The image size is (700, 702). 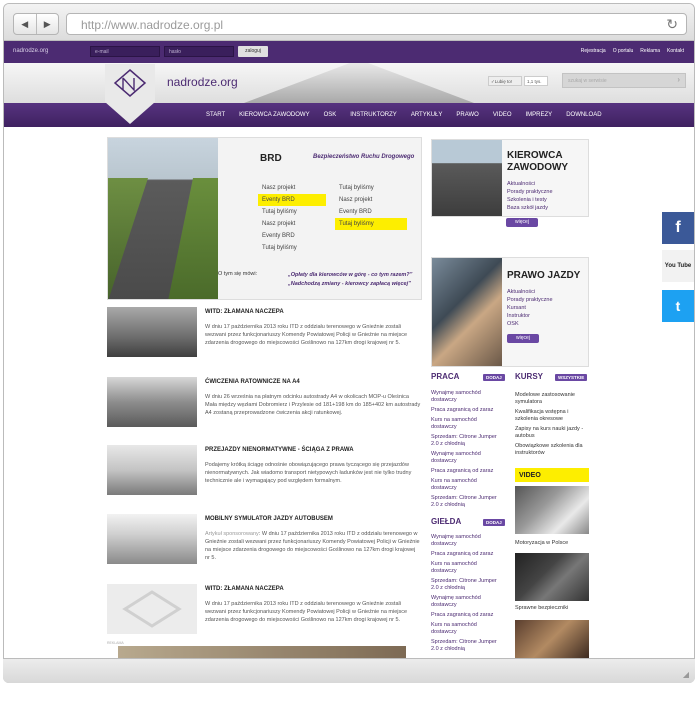 I want to click on menu-prawo: PRAWO, so click(x=467, y=115).